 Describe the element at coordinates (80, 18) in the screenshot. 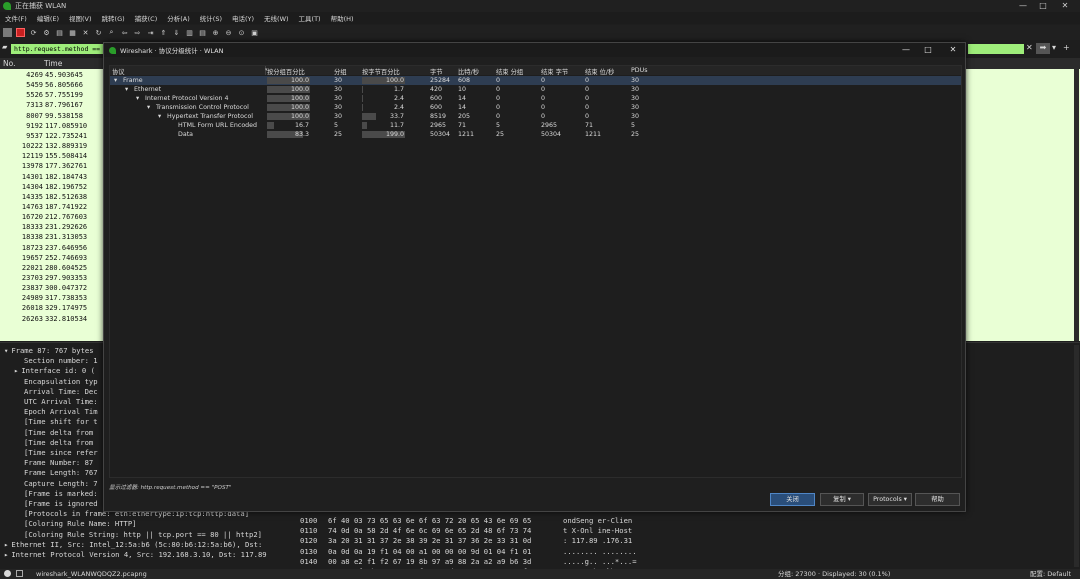

I see `menu-view: 视图(V)` at that location.